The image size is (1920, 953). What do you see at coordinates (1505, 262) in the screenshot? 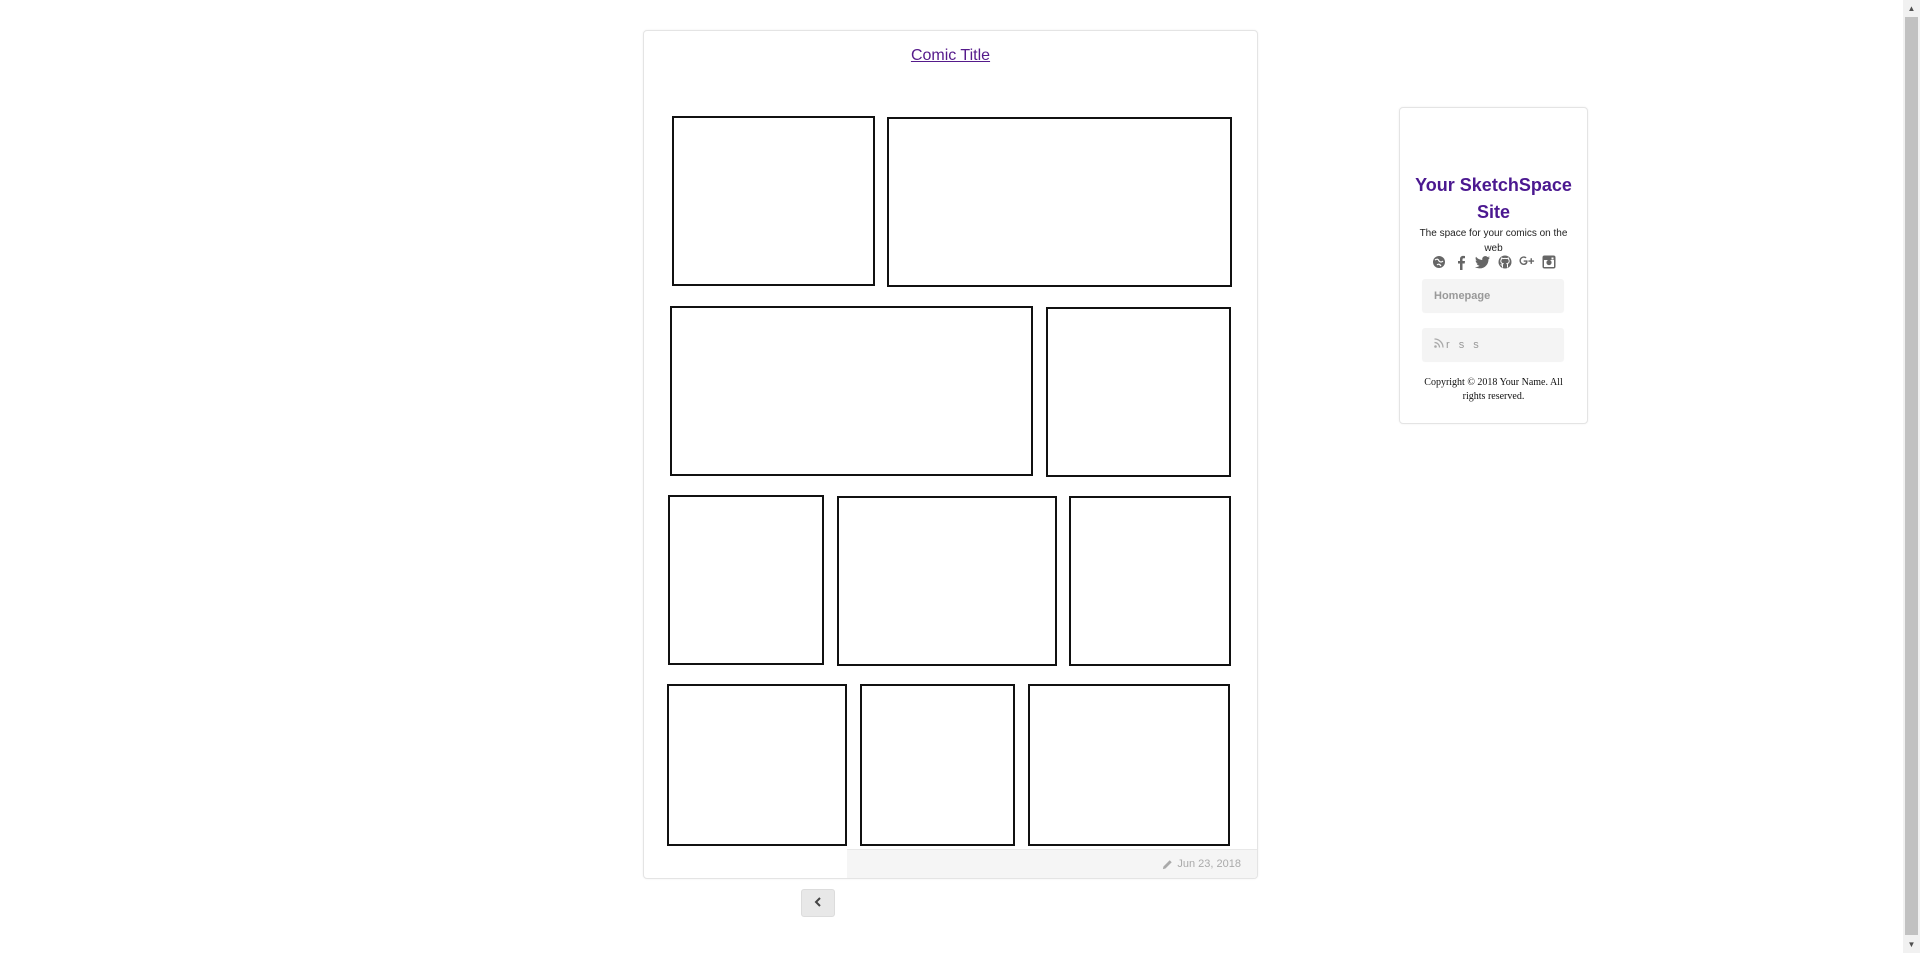
I see `github-icon` at bounding box center [1505, 262].